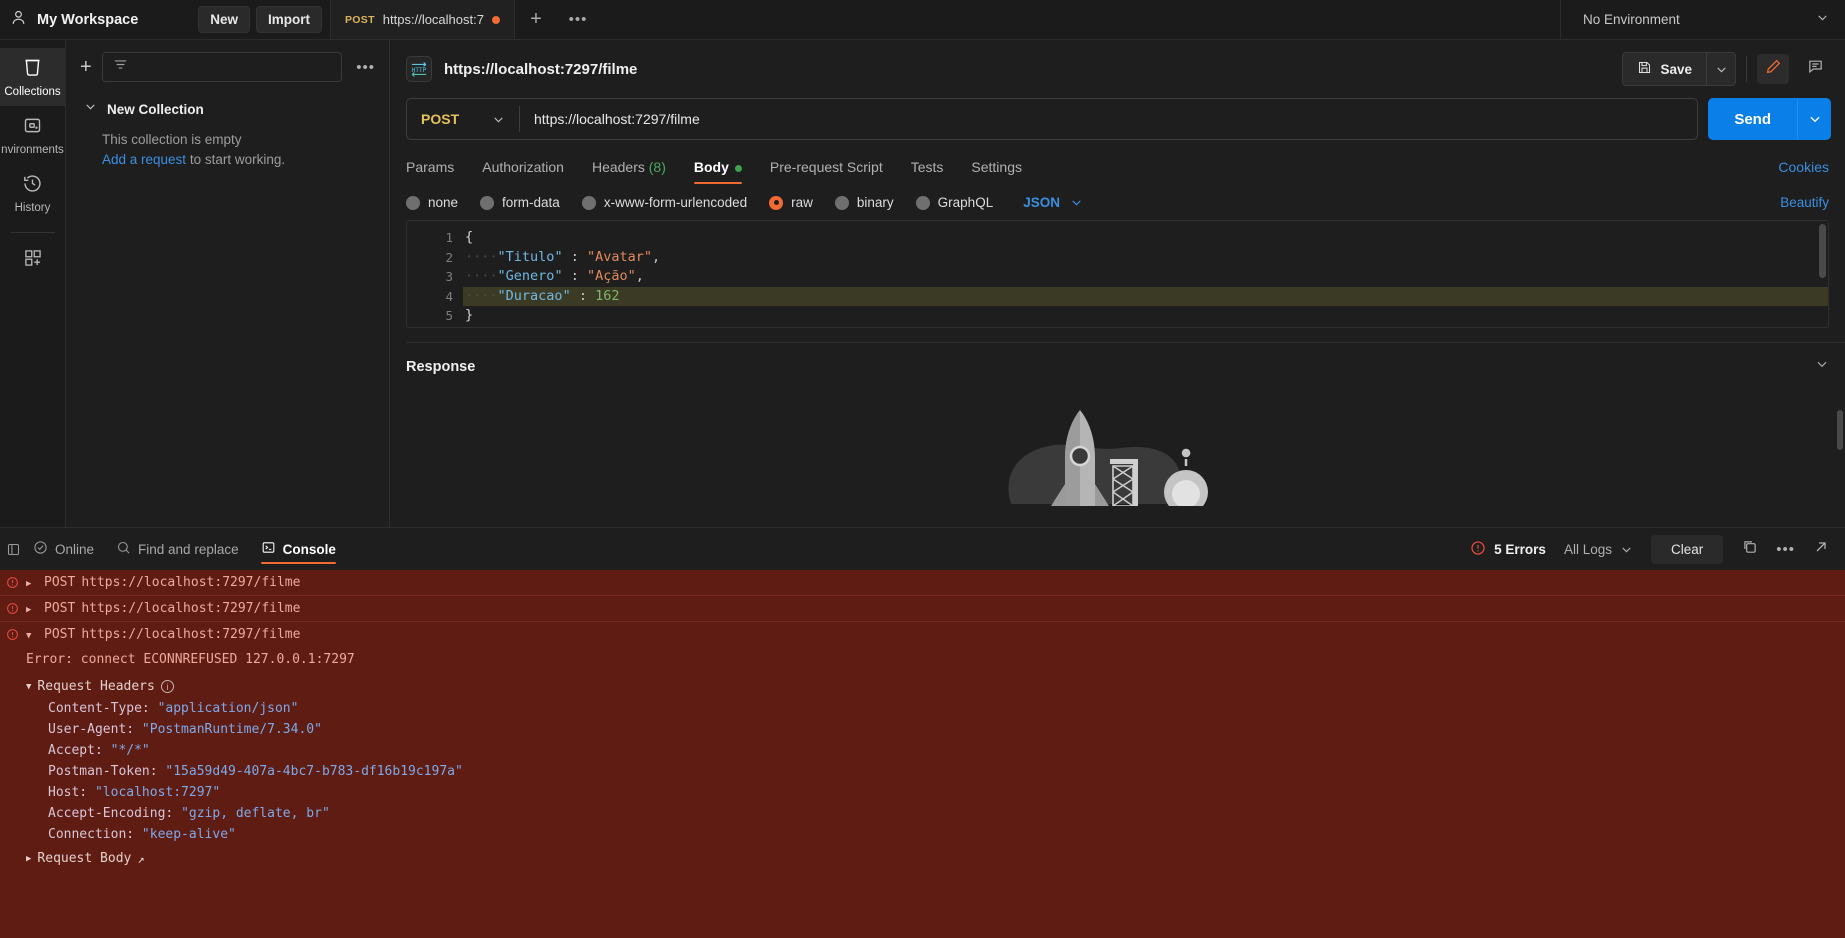 This screenshot has width=1845, height=938. I want to click on comments-button, so click(1815, 69).